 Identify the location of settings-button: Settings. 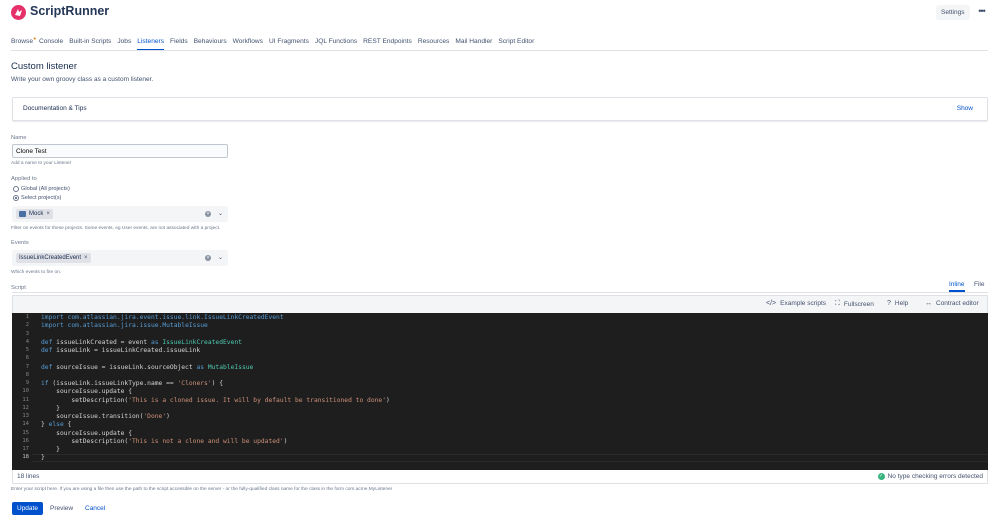
(953, 12).